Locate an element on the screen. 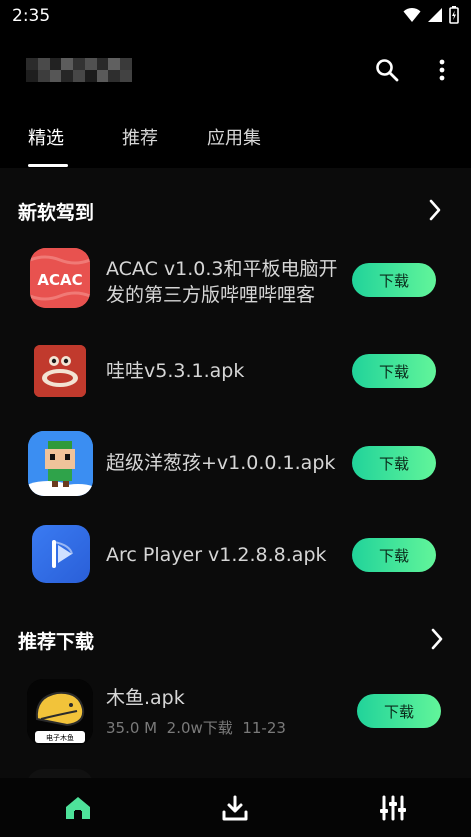  nav-downloads is located at coordinates (235, 808).